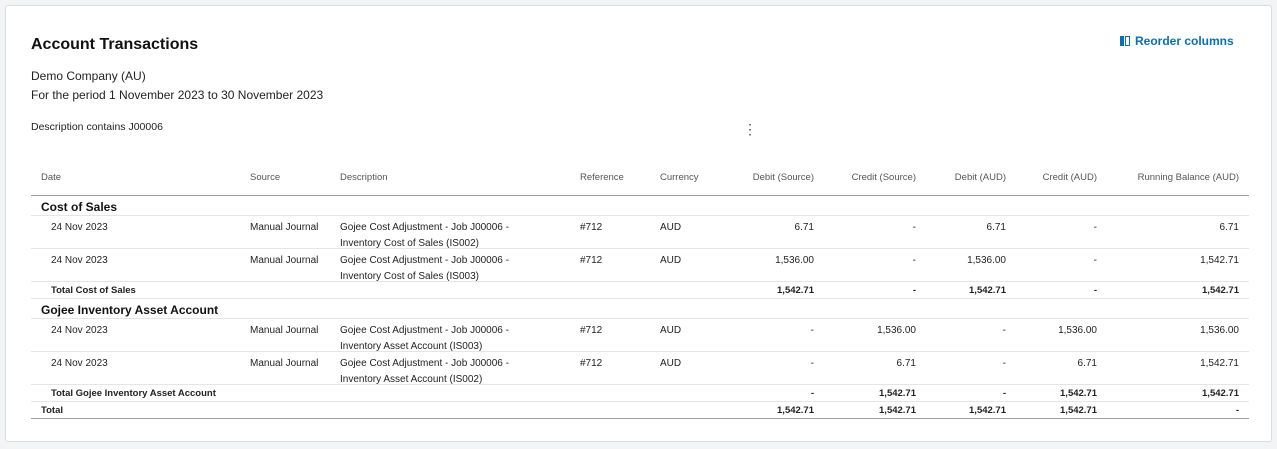 Image resolution: width=1277 pixels, height=449 pixels. Describe the element at coordinates (1004, 393) in the screenshot. I see `total-debit-aud: -` at that location.